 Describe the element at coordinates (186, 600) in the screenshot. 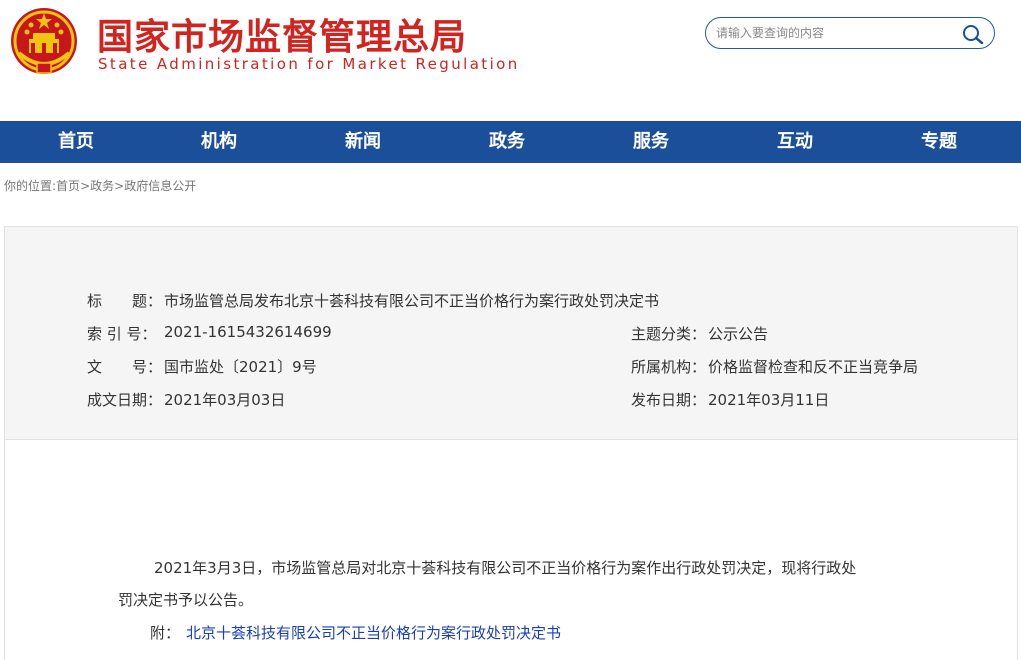

I see `article-paragraph-line-2: 罚决定书予以公告。` at that location.